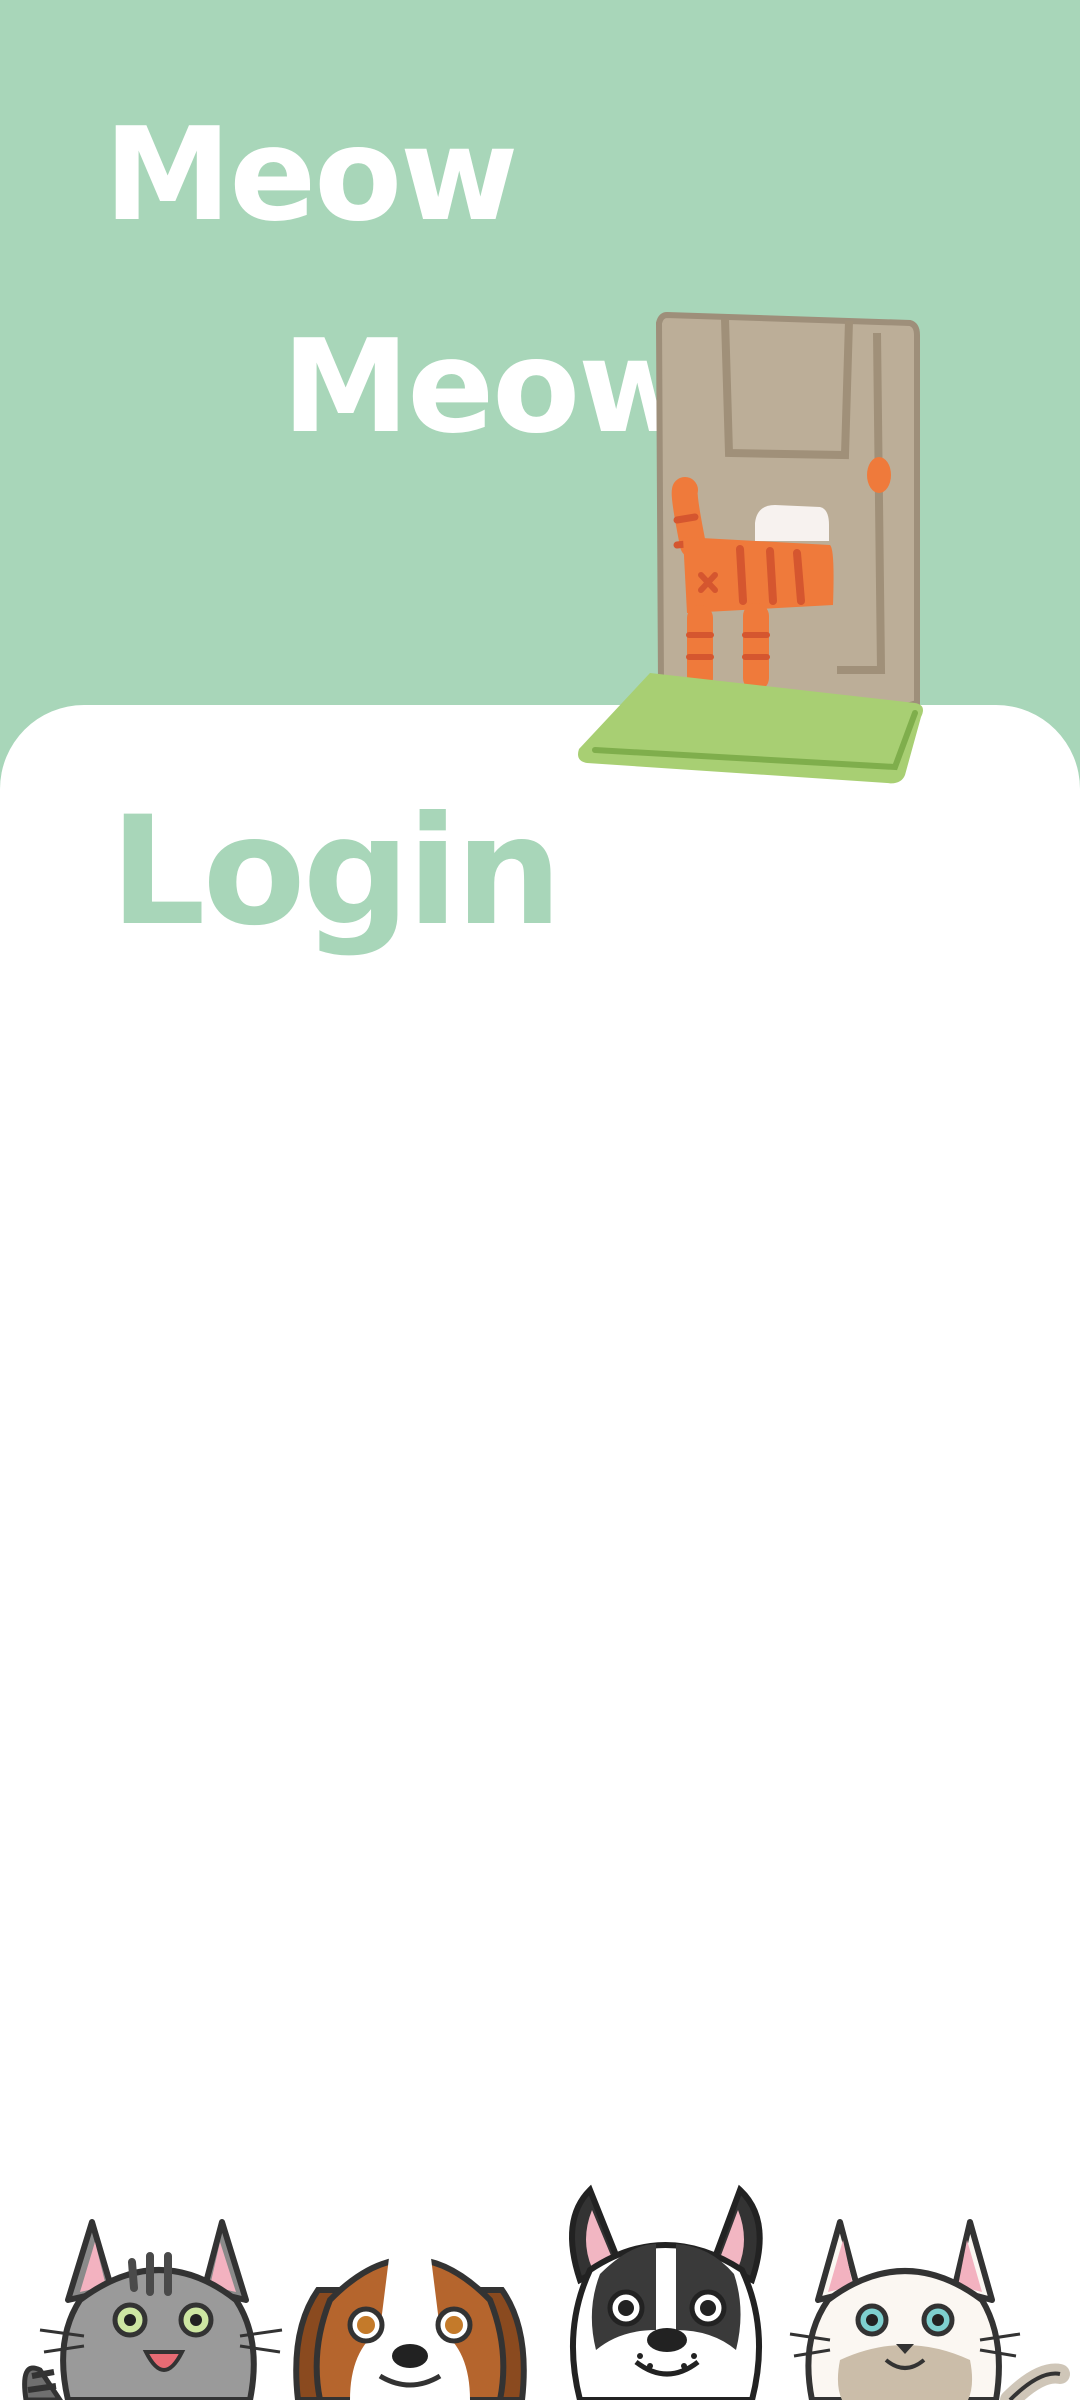  What do you see at coordinates (311, 175) in the screenshot?
I see `brand-title-line-1: Meow` at bounding box center [311, 175].